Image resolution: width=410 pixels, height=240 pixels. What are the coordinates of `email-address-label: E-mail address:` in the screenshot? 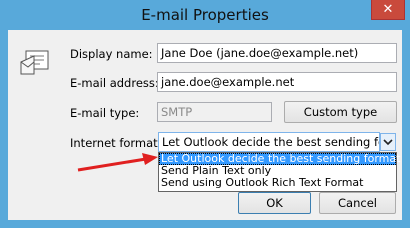 It's located at (114, 83).